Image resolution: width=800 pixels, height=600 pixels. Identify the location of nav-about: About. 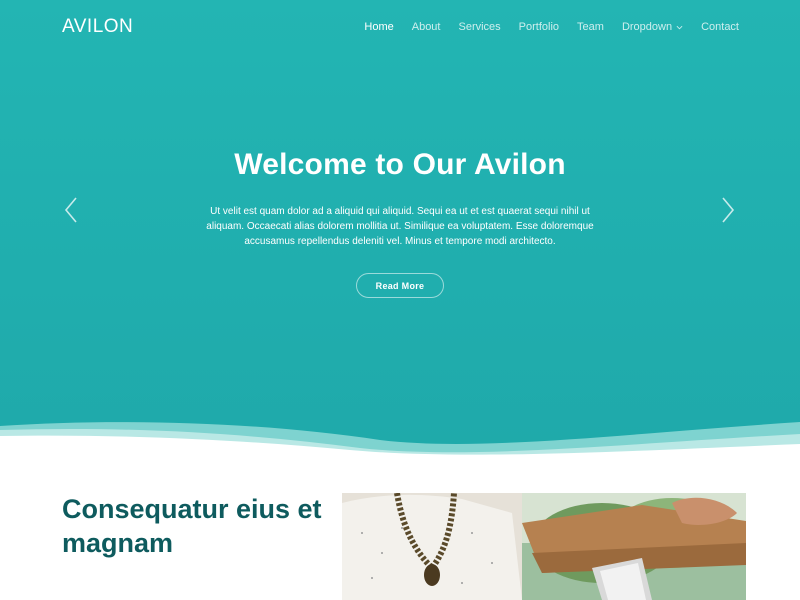
(426, 27).